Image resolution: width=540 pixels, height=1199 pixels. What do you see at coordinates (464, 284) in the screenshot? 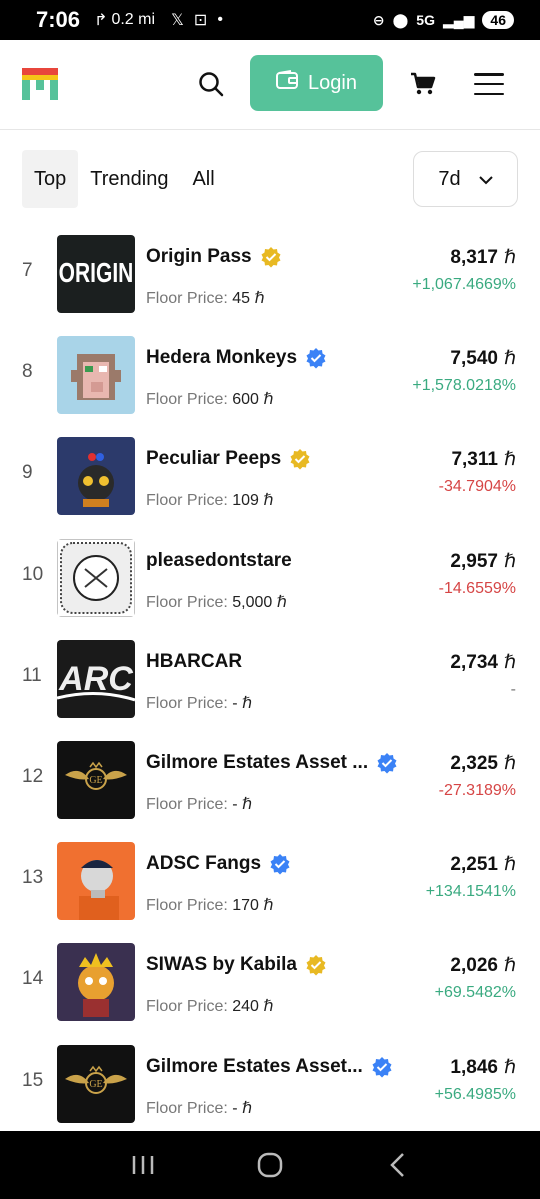
I see `volume-change: +1,067.4669%` at bounding box center [464, 284].